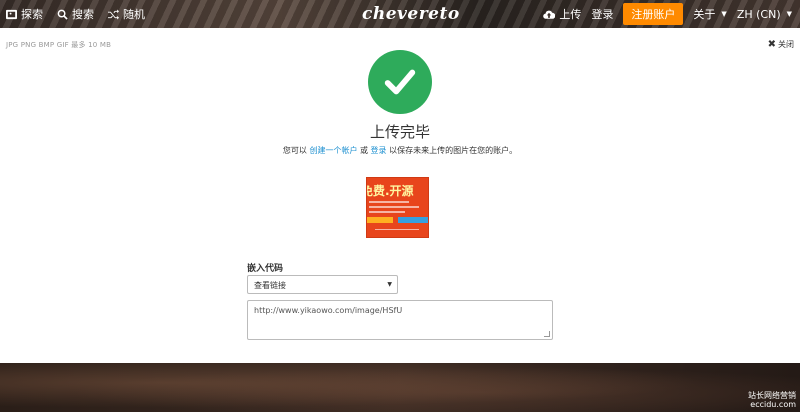  Describe the element at coordinates (389, 284) in the screenshot. I see `dropdown-arrow-icon: ▼` at that location.